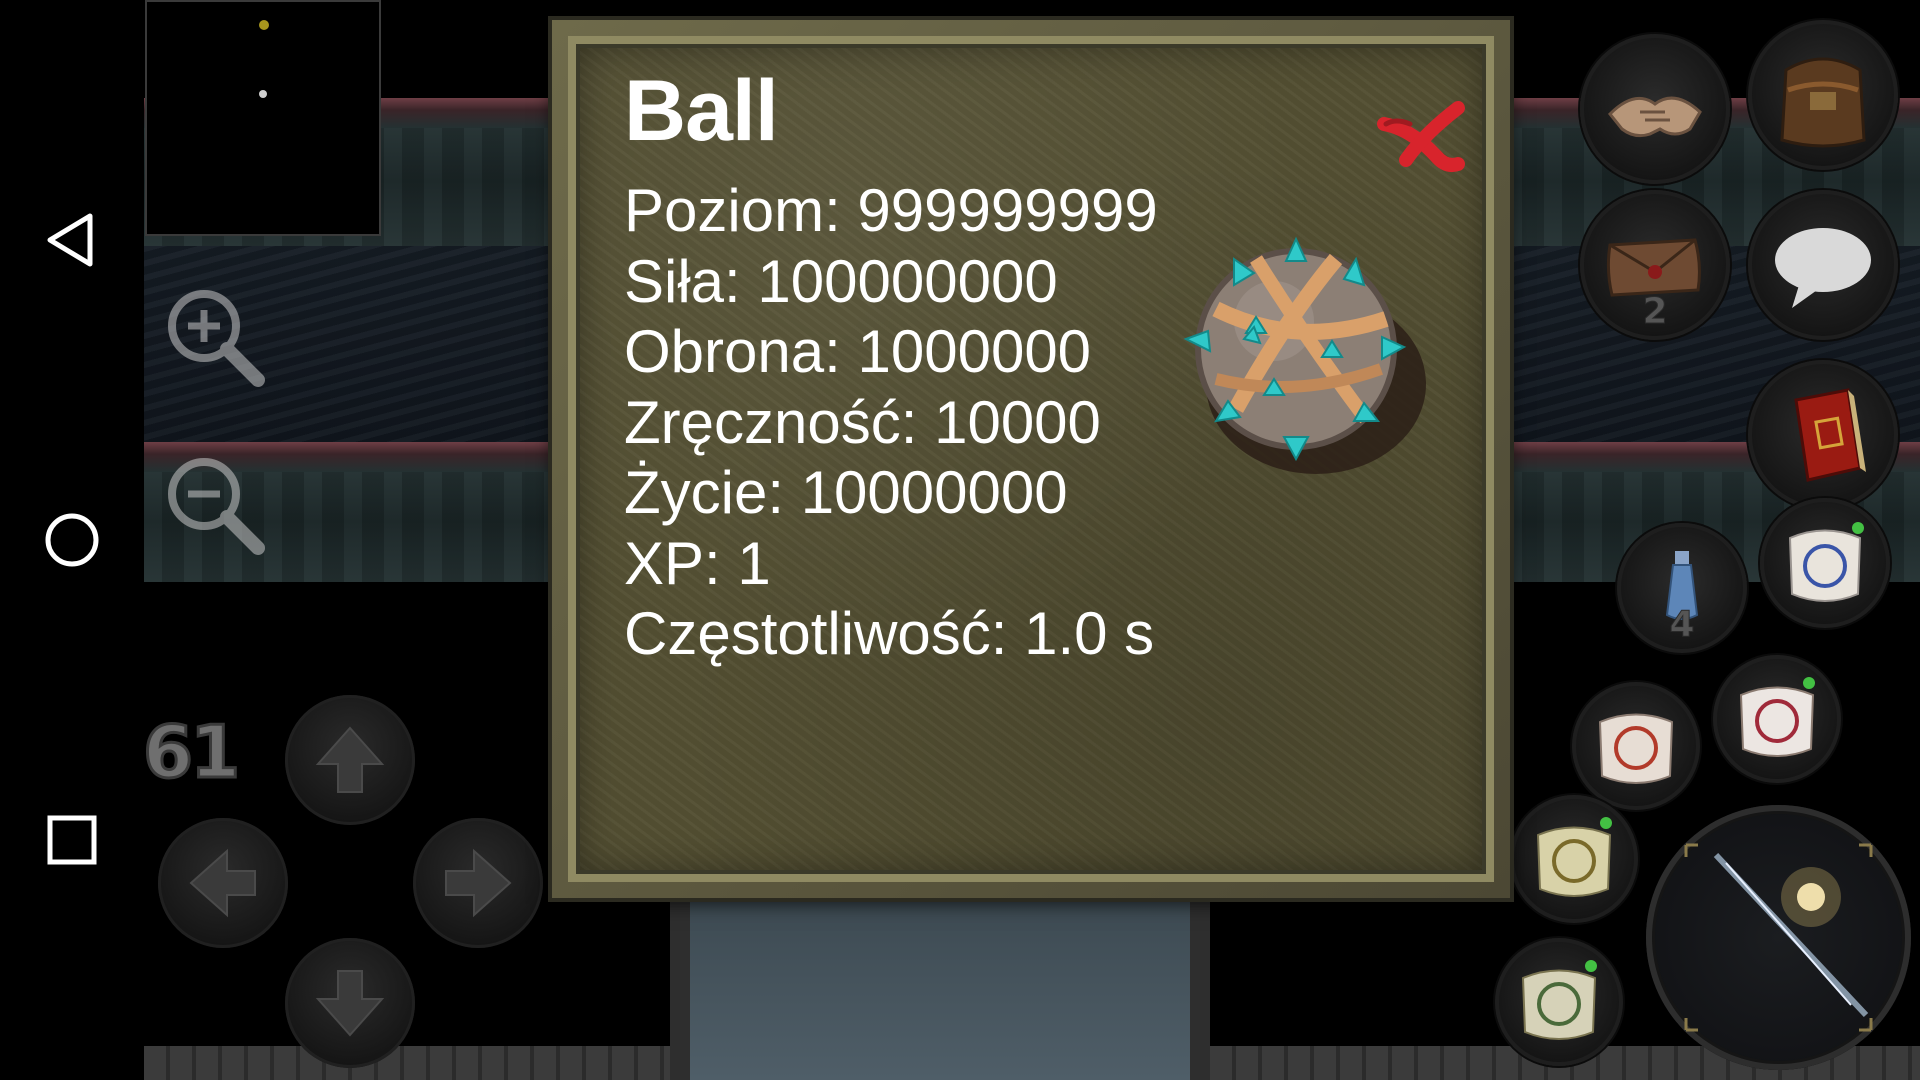  Describe the element at coordinates (72, 840) in the screenshot. I see `recents-icon` at that location.